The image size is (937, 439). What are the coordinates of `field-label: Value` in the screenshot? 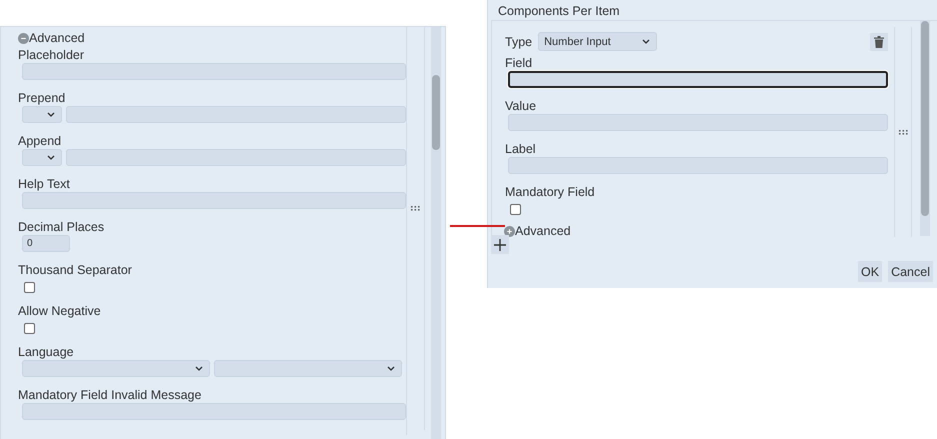 It's located at (521, 106).